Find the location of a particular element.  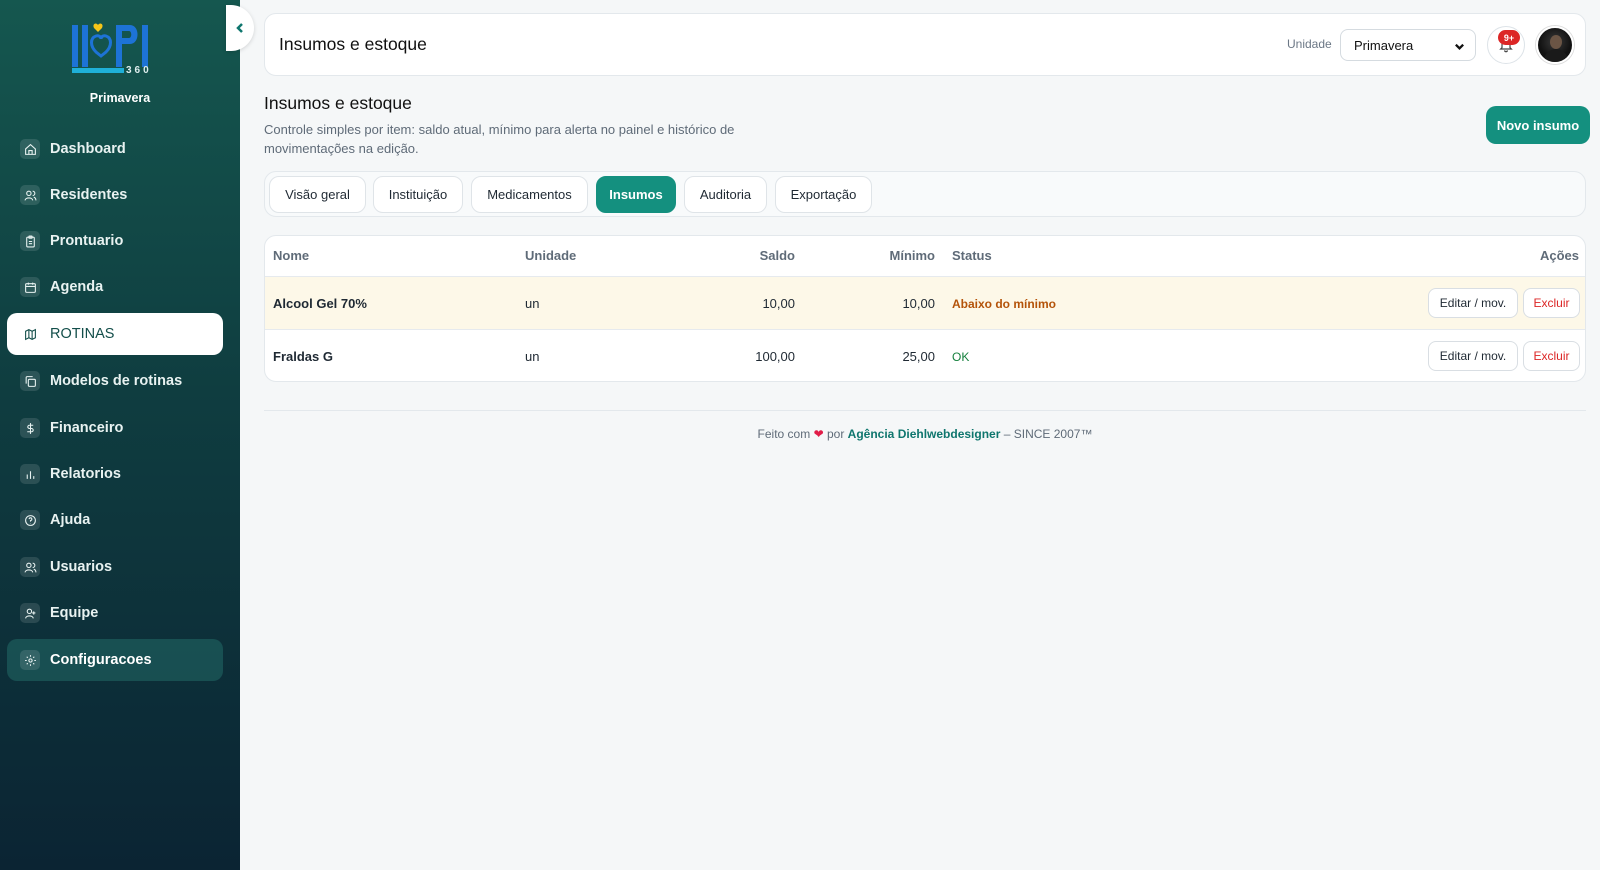

user-avatar is located at coordinates (1555, 45).